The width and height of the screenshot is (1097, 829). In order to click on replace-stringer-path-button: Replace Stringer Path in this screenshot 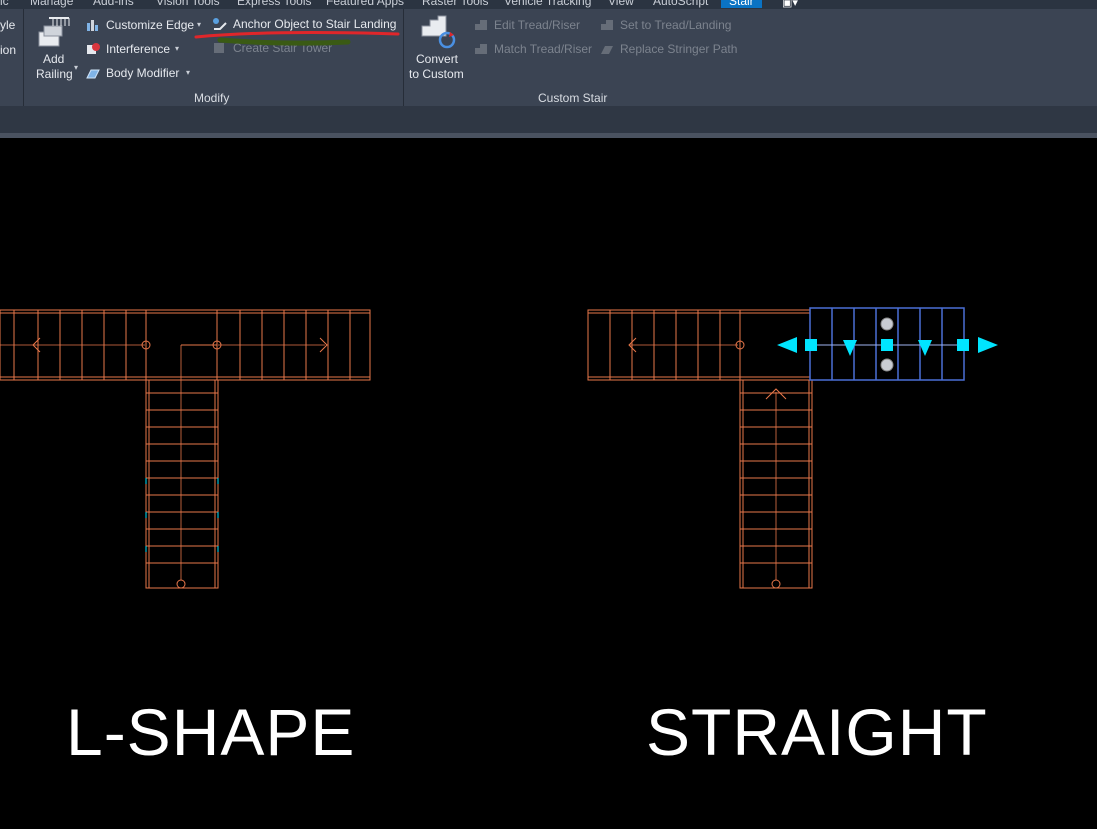, I will do `click(678, 49)`.